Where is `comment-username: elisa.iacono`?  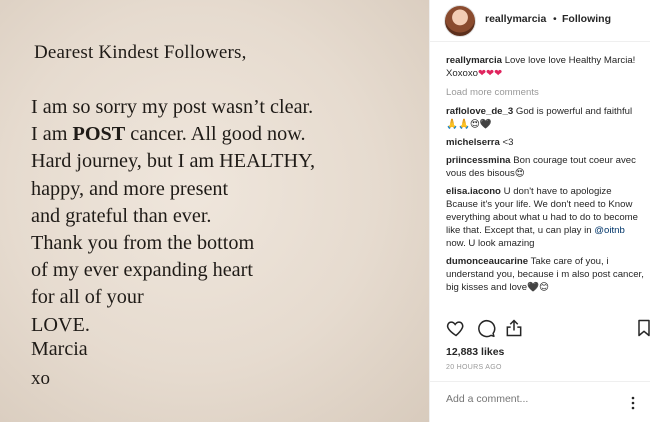 comment-username: elisa.iacono is located at coordinates (473, 191).